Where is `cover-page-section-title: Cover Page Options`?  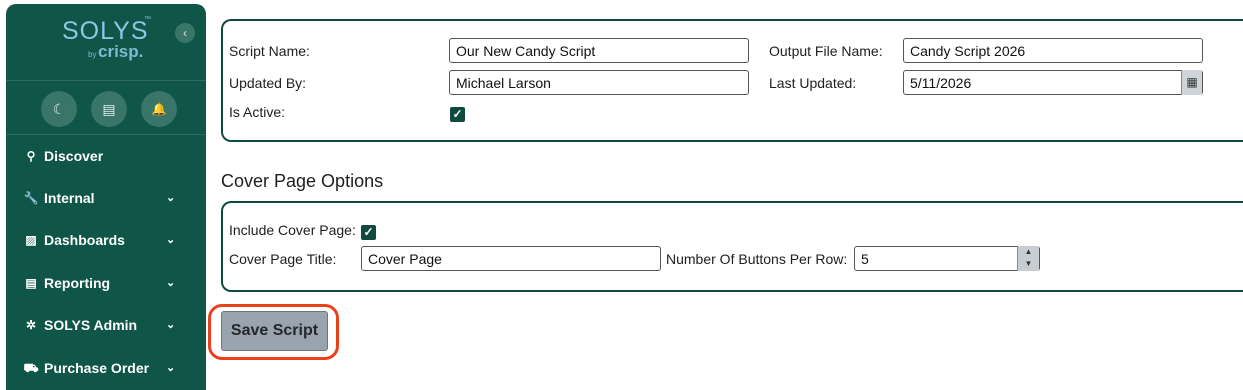 cover-page-section-title: Cover Page Options is located at coordinates (302, 181).